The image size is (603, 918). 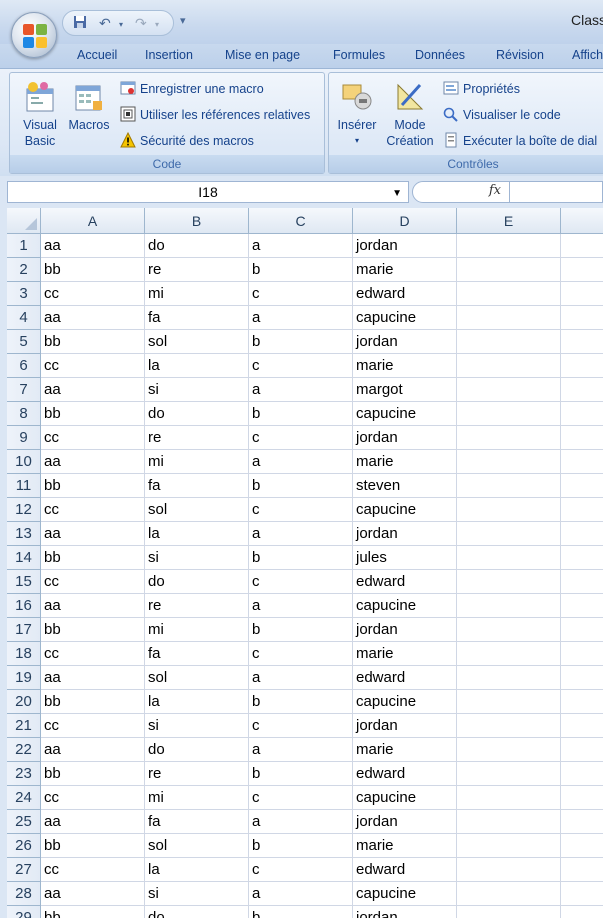 I want to click on insert-control-button: Insérer ▾, so click(x=357, y=115).